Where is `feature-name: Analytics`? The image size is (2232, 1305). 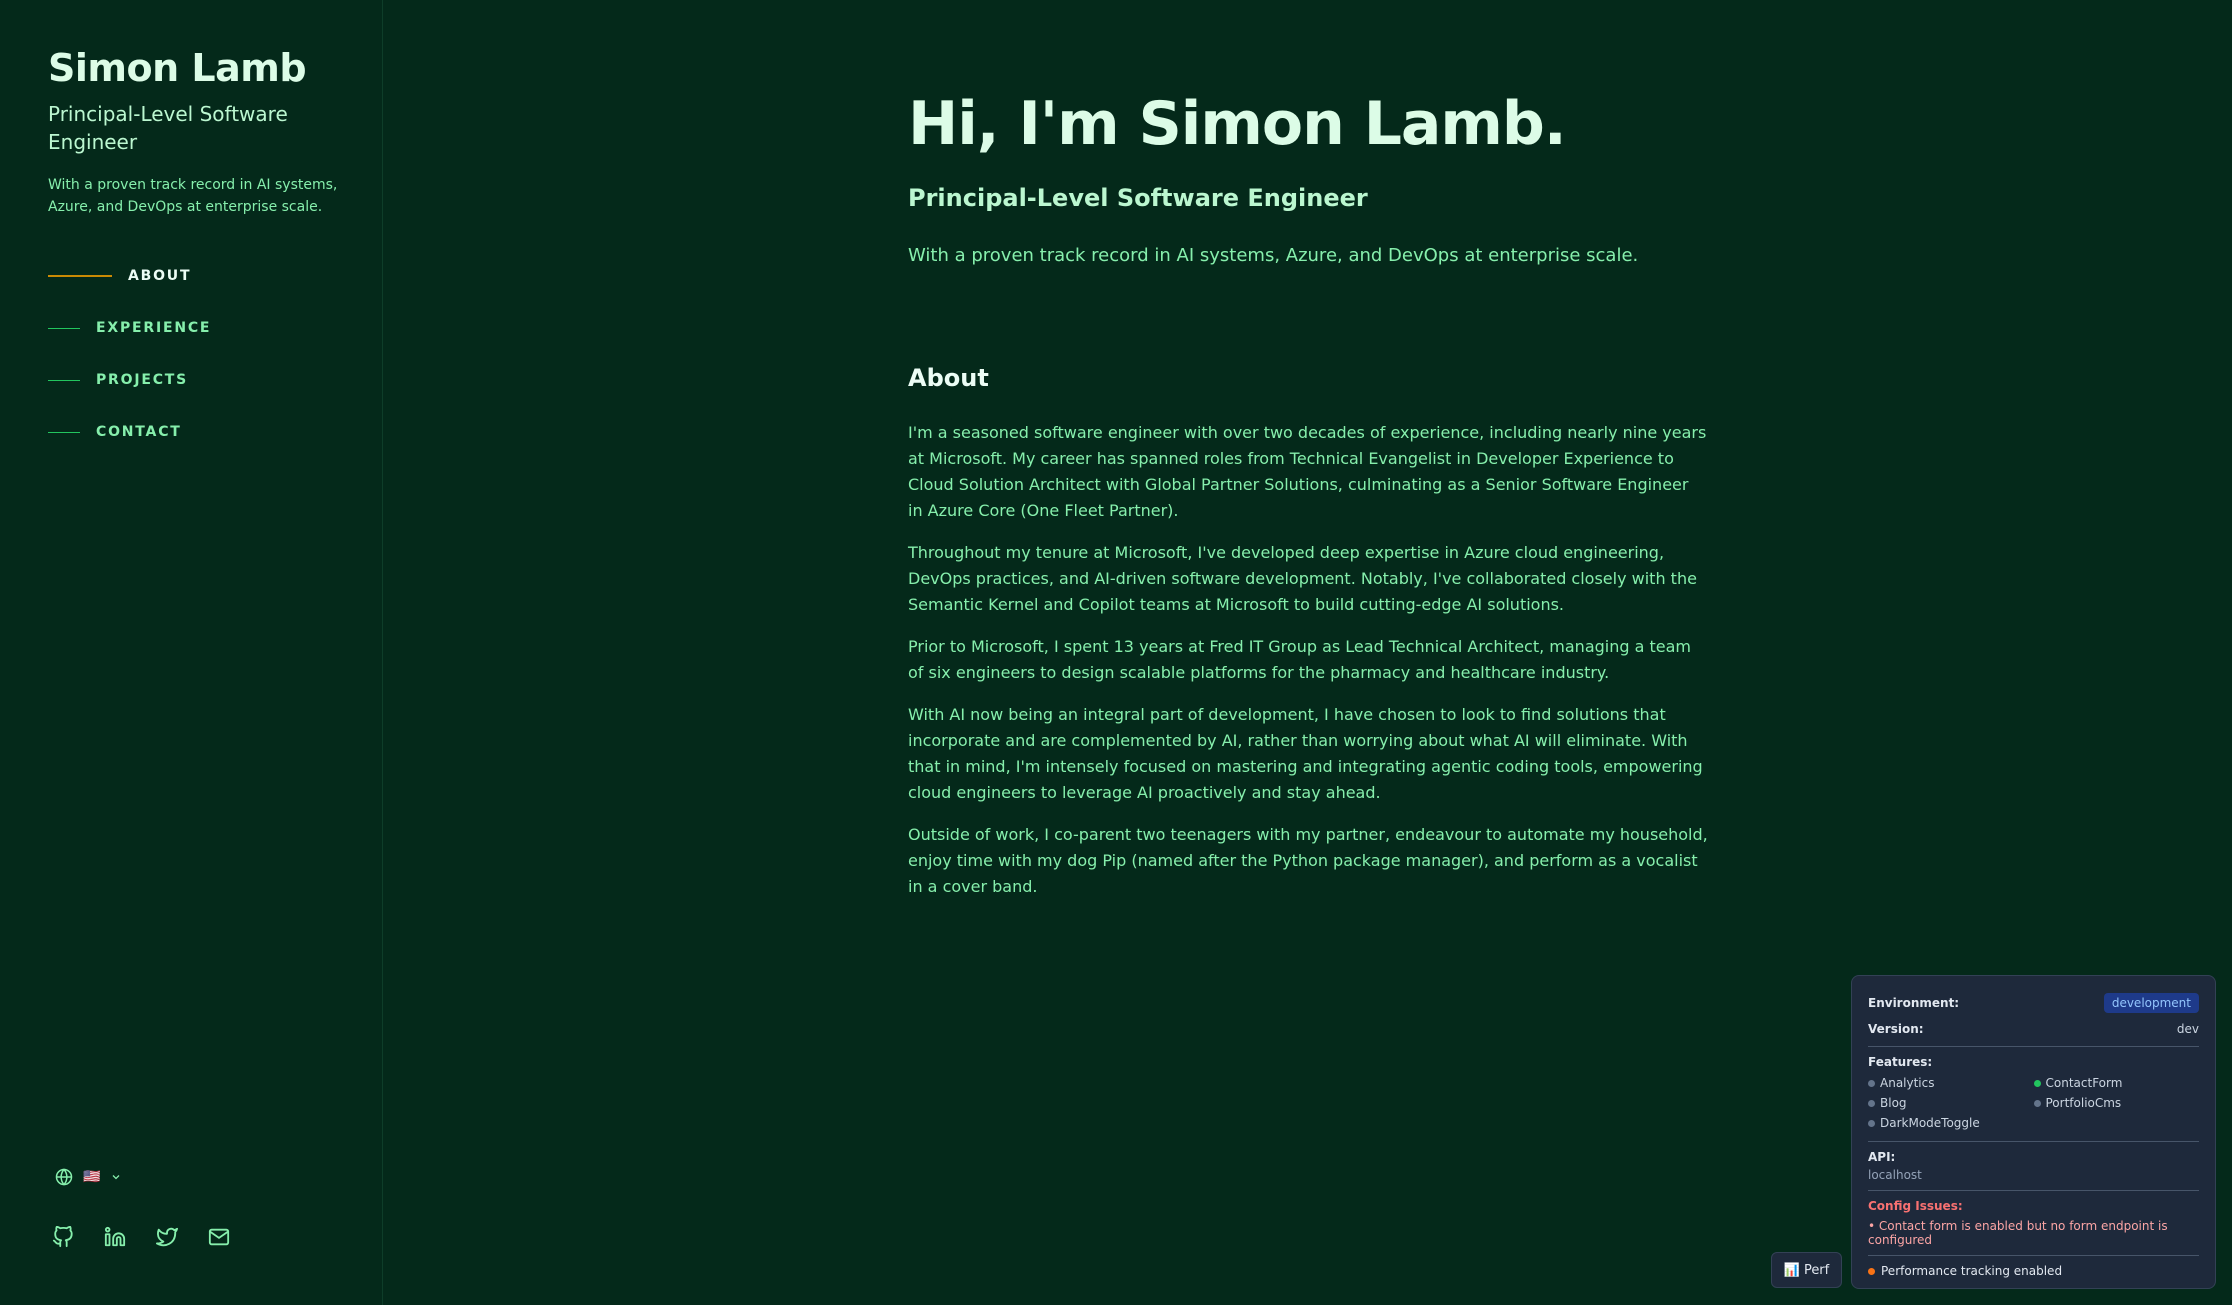 feature-name: Analytics is located at coordinates (1907, 1083).